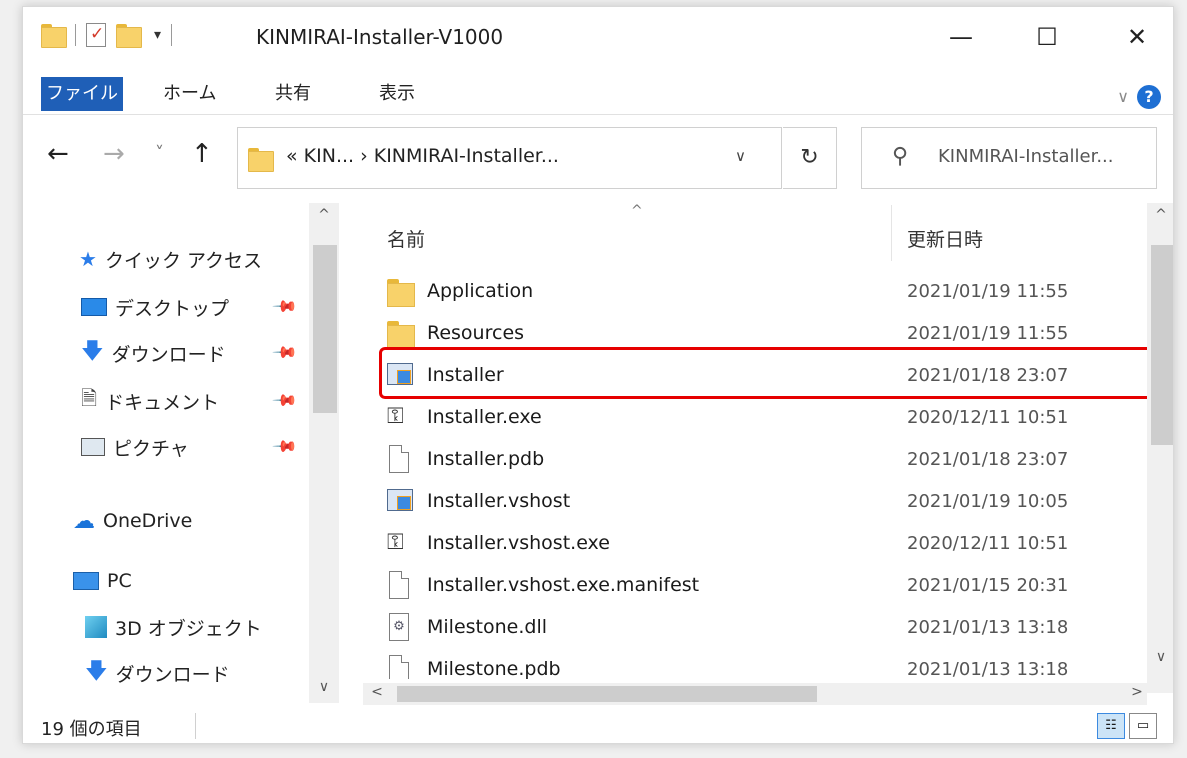  Describe the element at coordinates (810, 158) in the screenshot. I see `refresh-button: ↻` at that location.